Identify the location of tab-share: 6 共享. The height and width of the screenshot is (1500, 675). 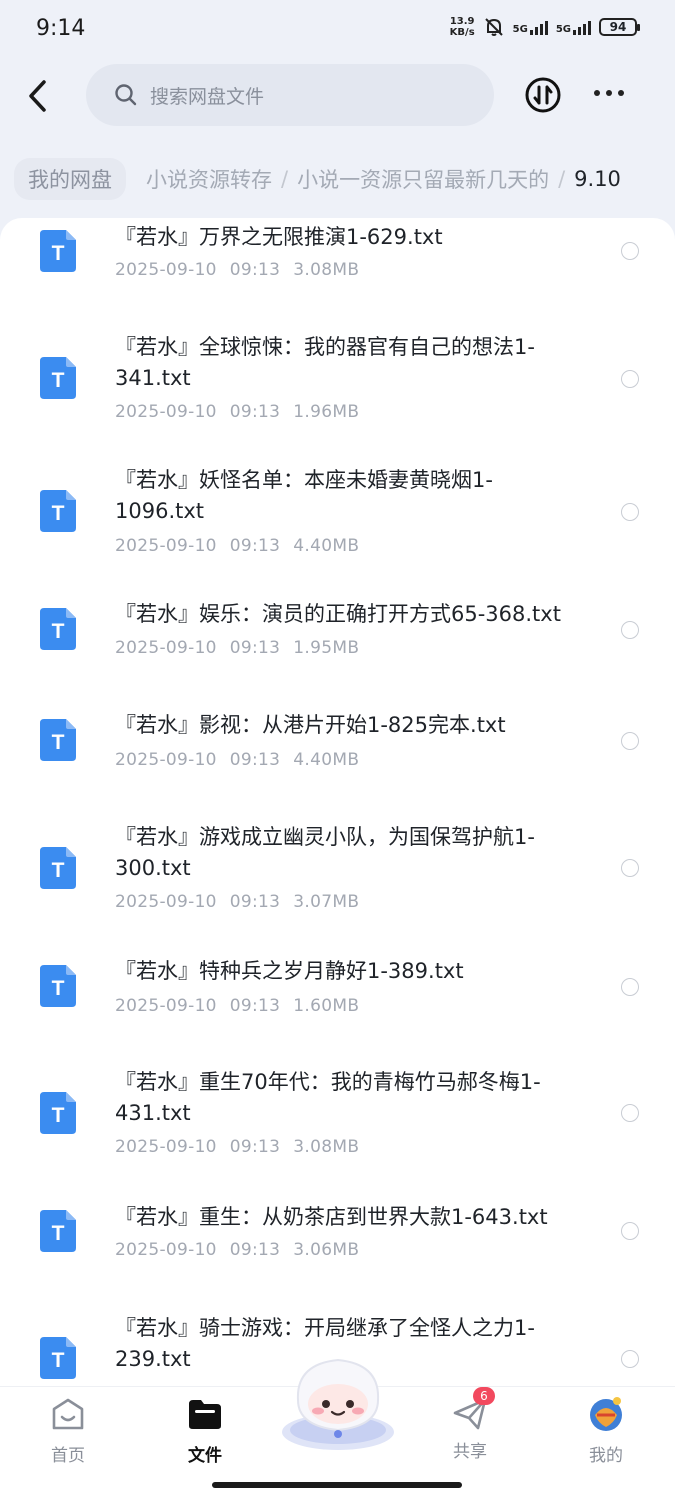
(470, 1424).